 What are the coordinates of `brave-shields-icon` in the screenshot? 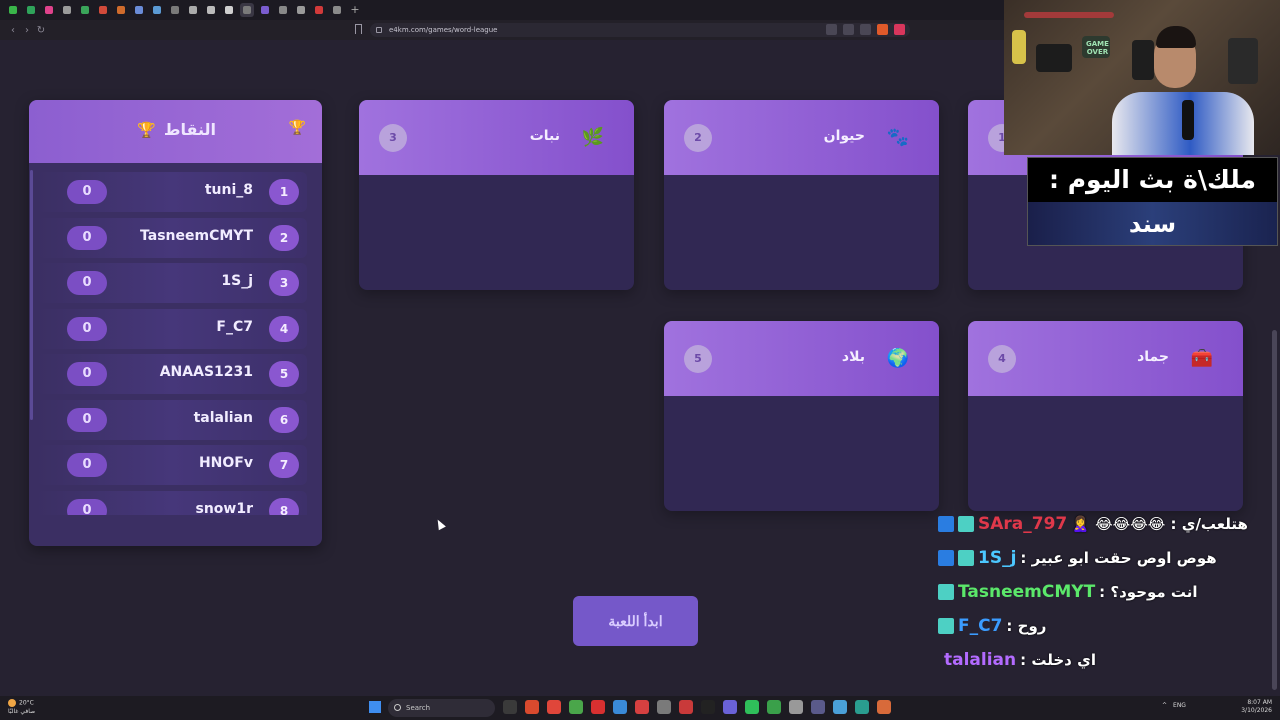 It's located at (882, 29).